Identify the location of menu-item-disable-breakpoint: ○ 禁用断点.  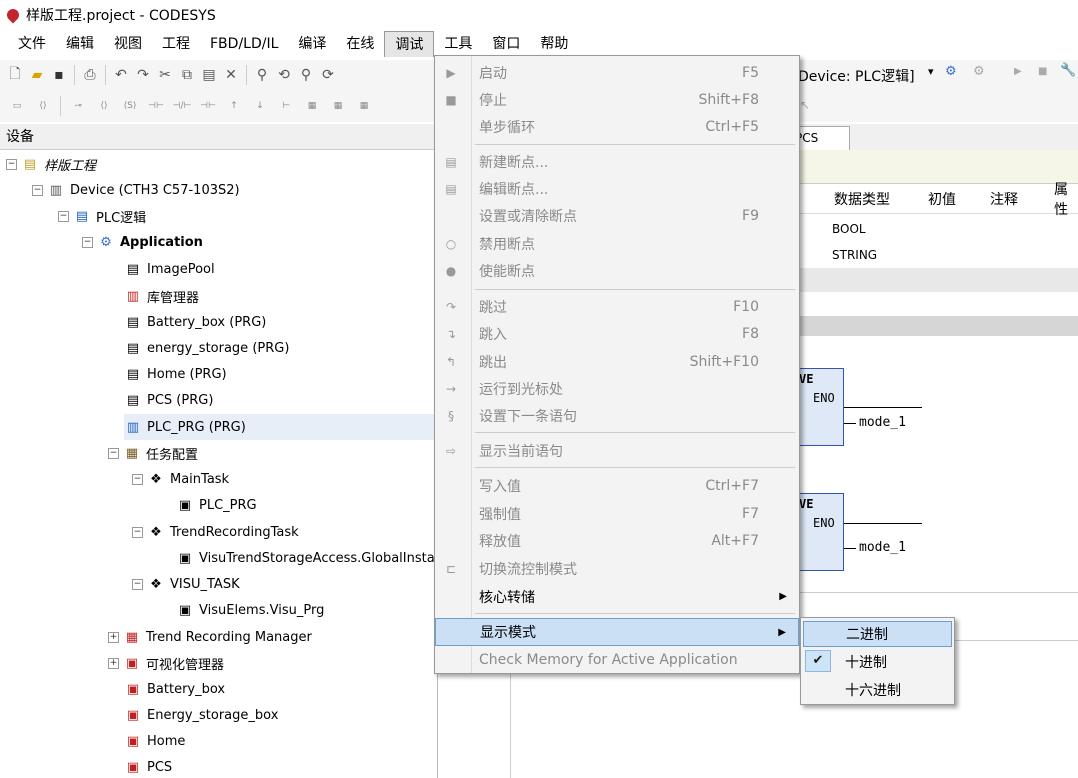
(617, 243).